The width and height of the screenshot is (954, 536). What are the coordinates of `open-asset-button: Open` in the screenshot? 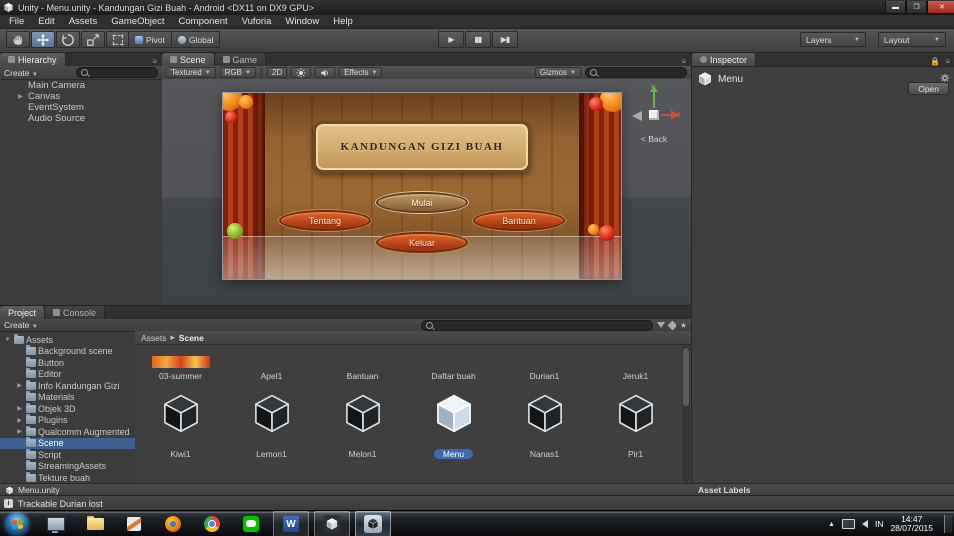 It's located at (928, 88).